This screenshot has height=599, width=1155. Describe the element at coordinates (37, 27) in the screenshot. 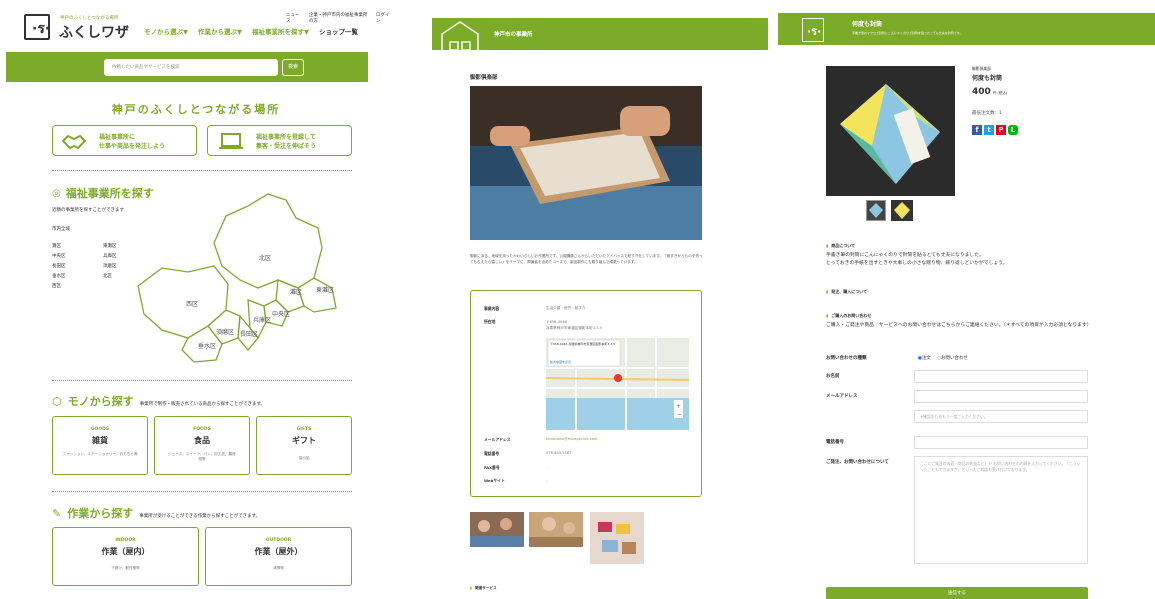

I see `logo-mark: ·ร·` at that location.